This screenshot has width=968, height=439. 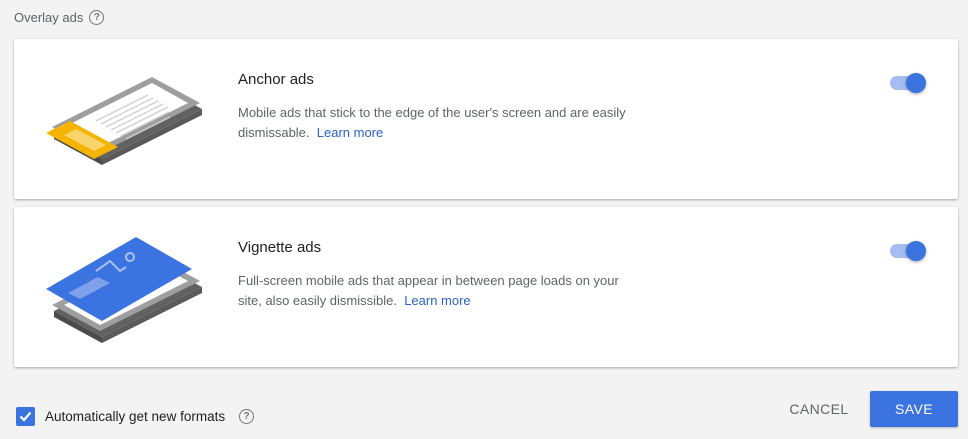 I want to click on vignette-ads-toggle, so click(x=908, y=251).